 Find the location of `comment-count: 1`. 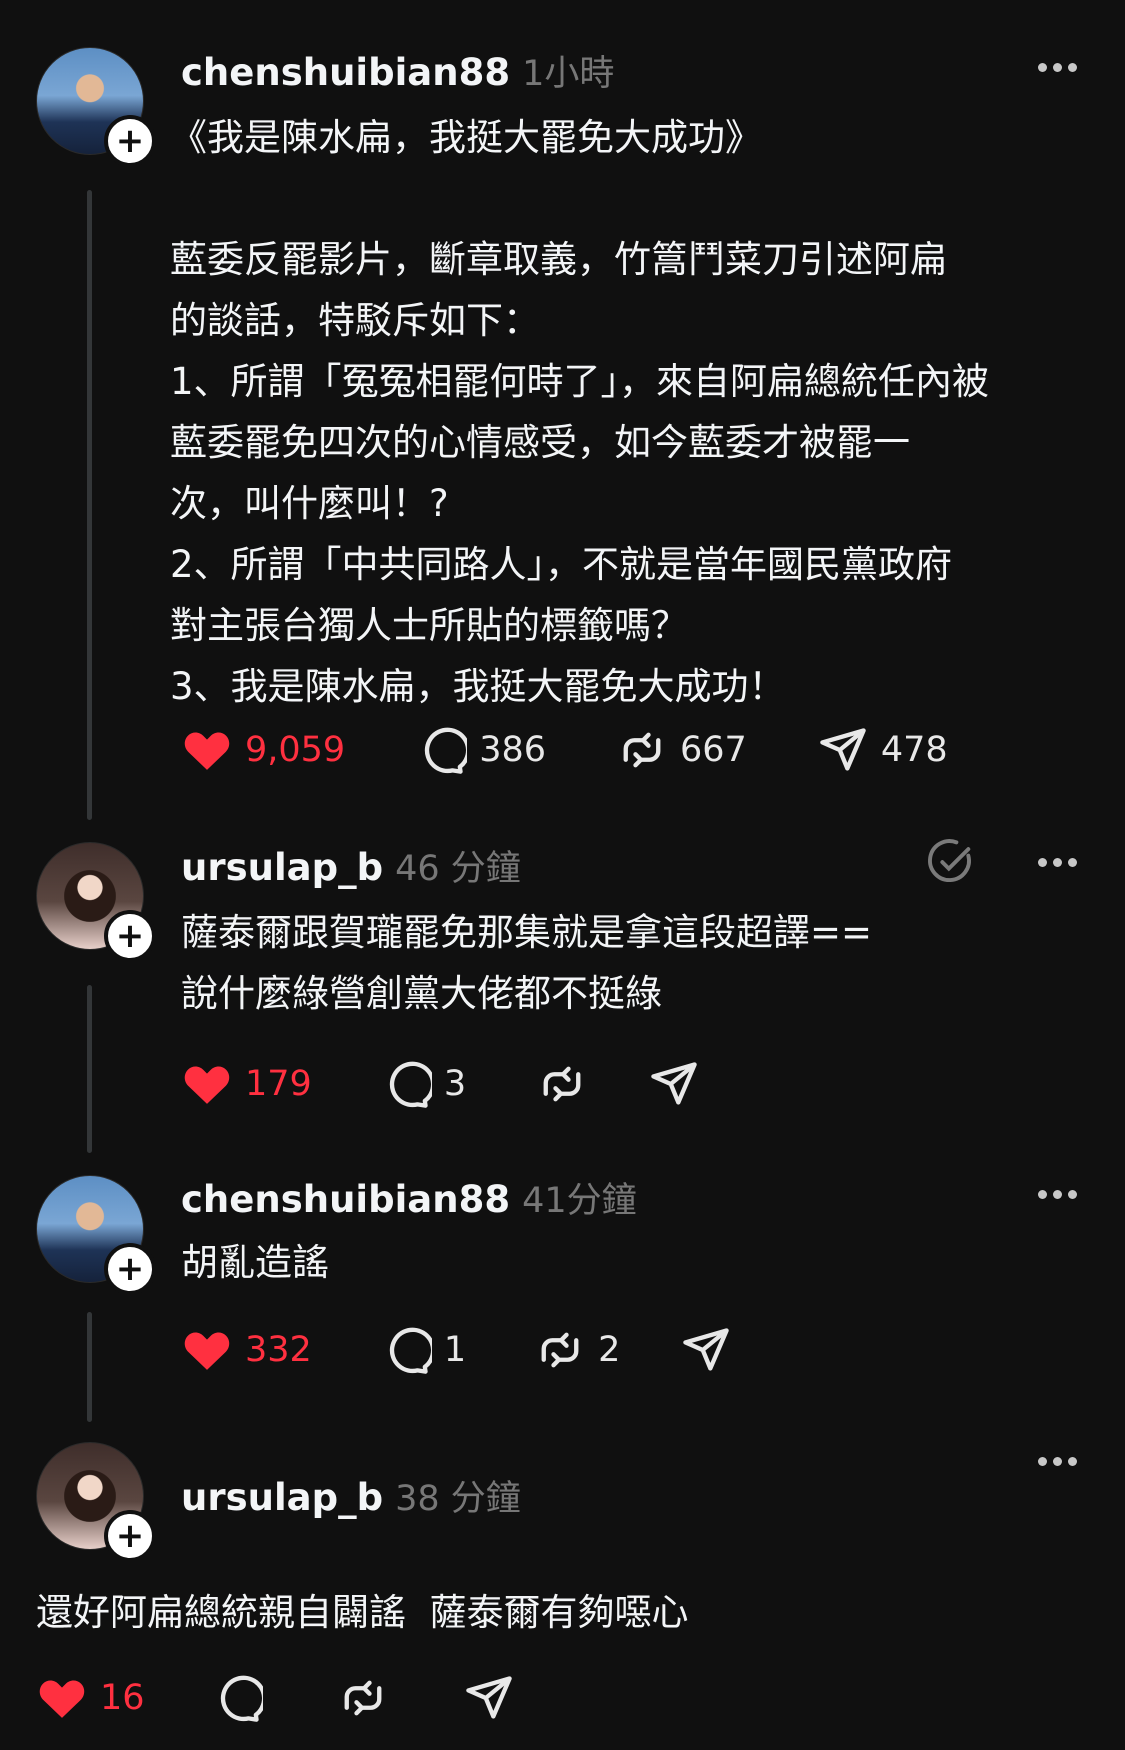

comment-count: 1 is located at coordinates (455, 1350).